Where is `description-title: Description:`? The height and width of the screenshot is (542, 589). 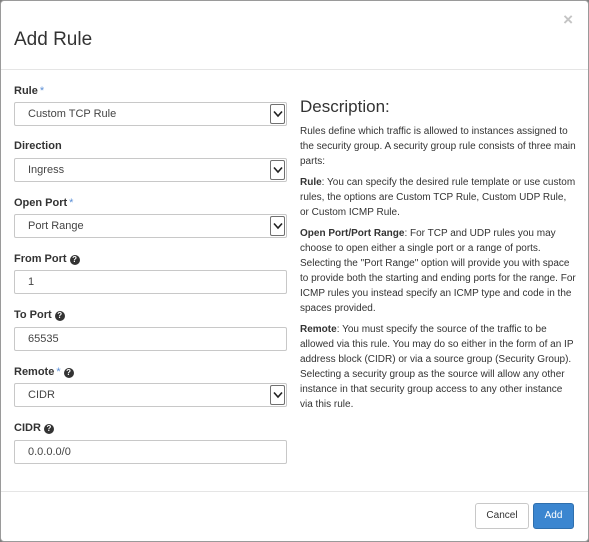 description-title: Description: is located at coordinates (345, 106).